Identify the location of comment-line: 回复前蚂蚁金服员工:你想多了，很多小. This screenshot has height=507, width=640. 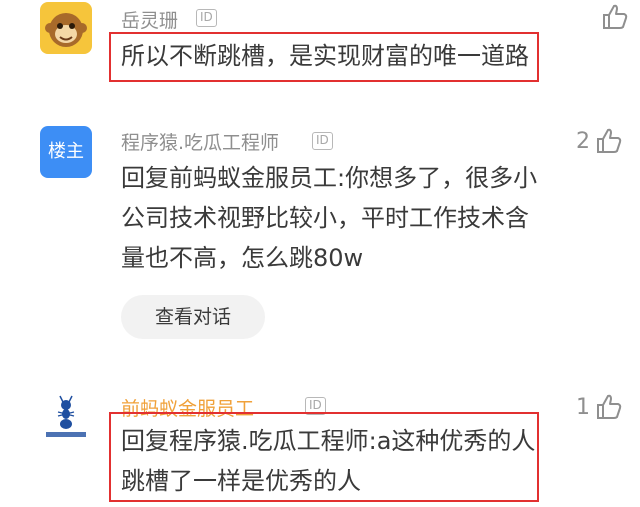
(329, 178).